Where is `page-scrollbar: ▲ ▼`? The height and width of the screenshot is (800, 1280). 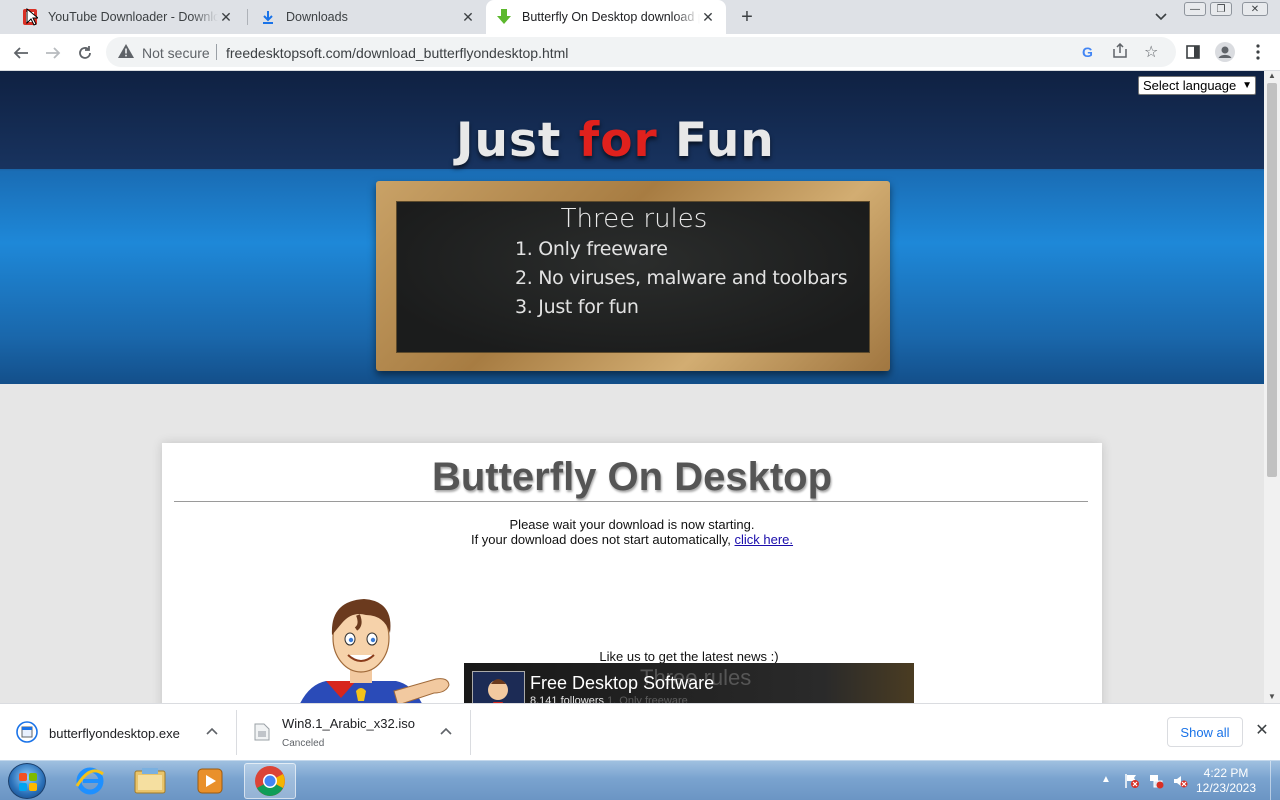 page-scrollbar: ▲ ▼ is located at coordinates (1272, 387).